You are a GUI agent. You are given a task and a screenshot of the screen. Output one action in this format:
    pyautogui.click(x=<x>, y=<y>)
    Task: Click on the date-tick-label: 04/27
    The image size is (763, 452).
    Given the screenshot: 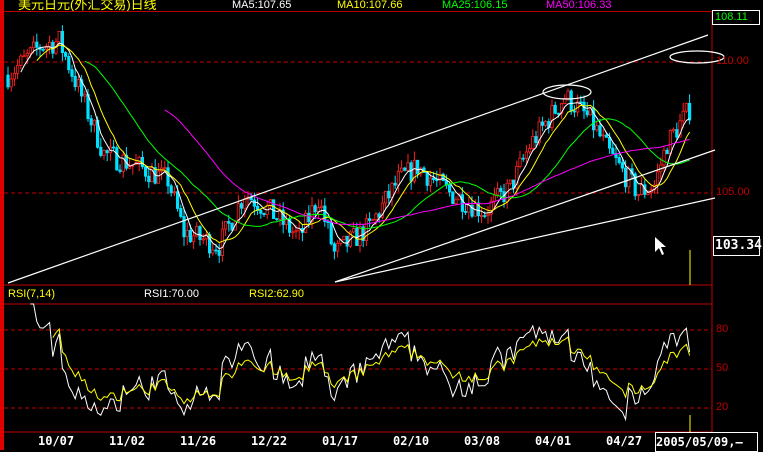 What is the action you would take?
    pyautogui.click(x=624, y=441)
    